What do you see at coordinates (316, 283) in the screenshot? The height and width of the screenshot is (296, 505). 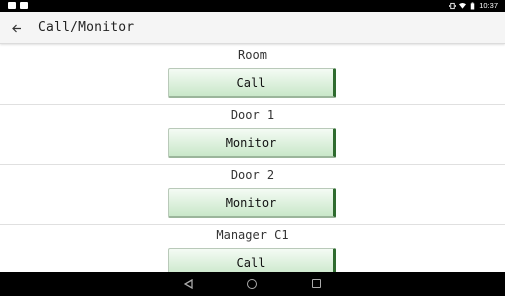 I see `nav-recent-apps-icon` at bounding box center [316, 283].